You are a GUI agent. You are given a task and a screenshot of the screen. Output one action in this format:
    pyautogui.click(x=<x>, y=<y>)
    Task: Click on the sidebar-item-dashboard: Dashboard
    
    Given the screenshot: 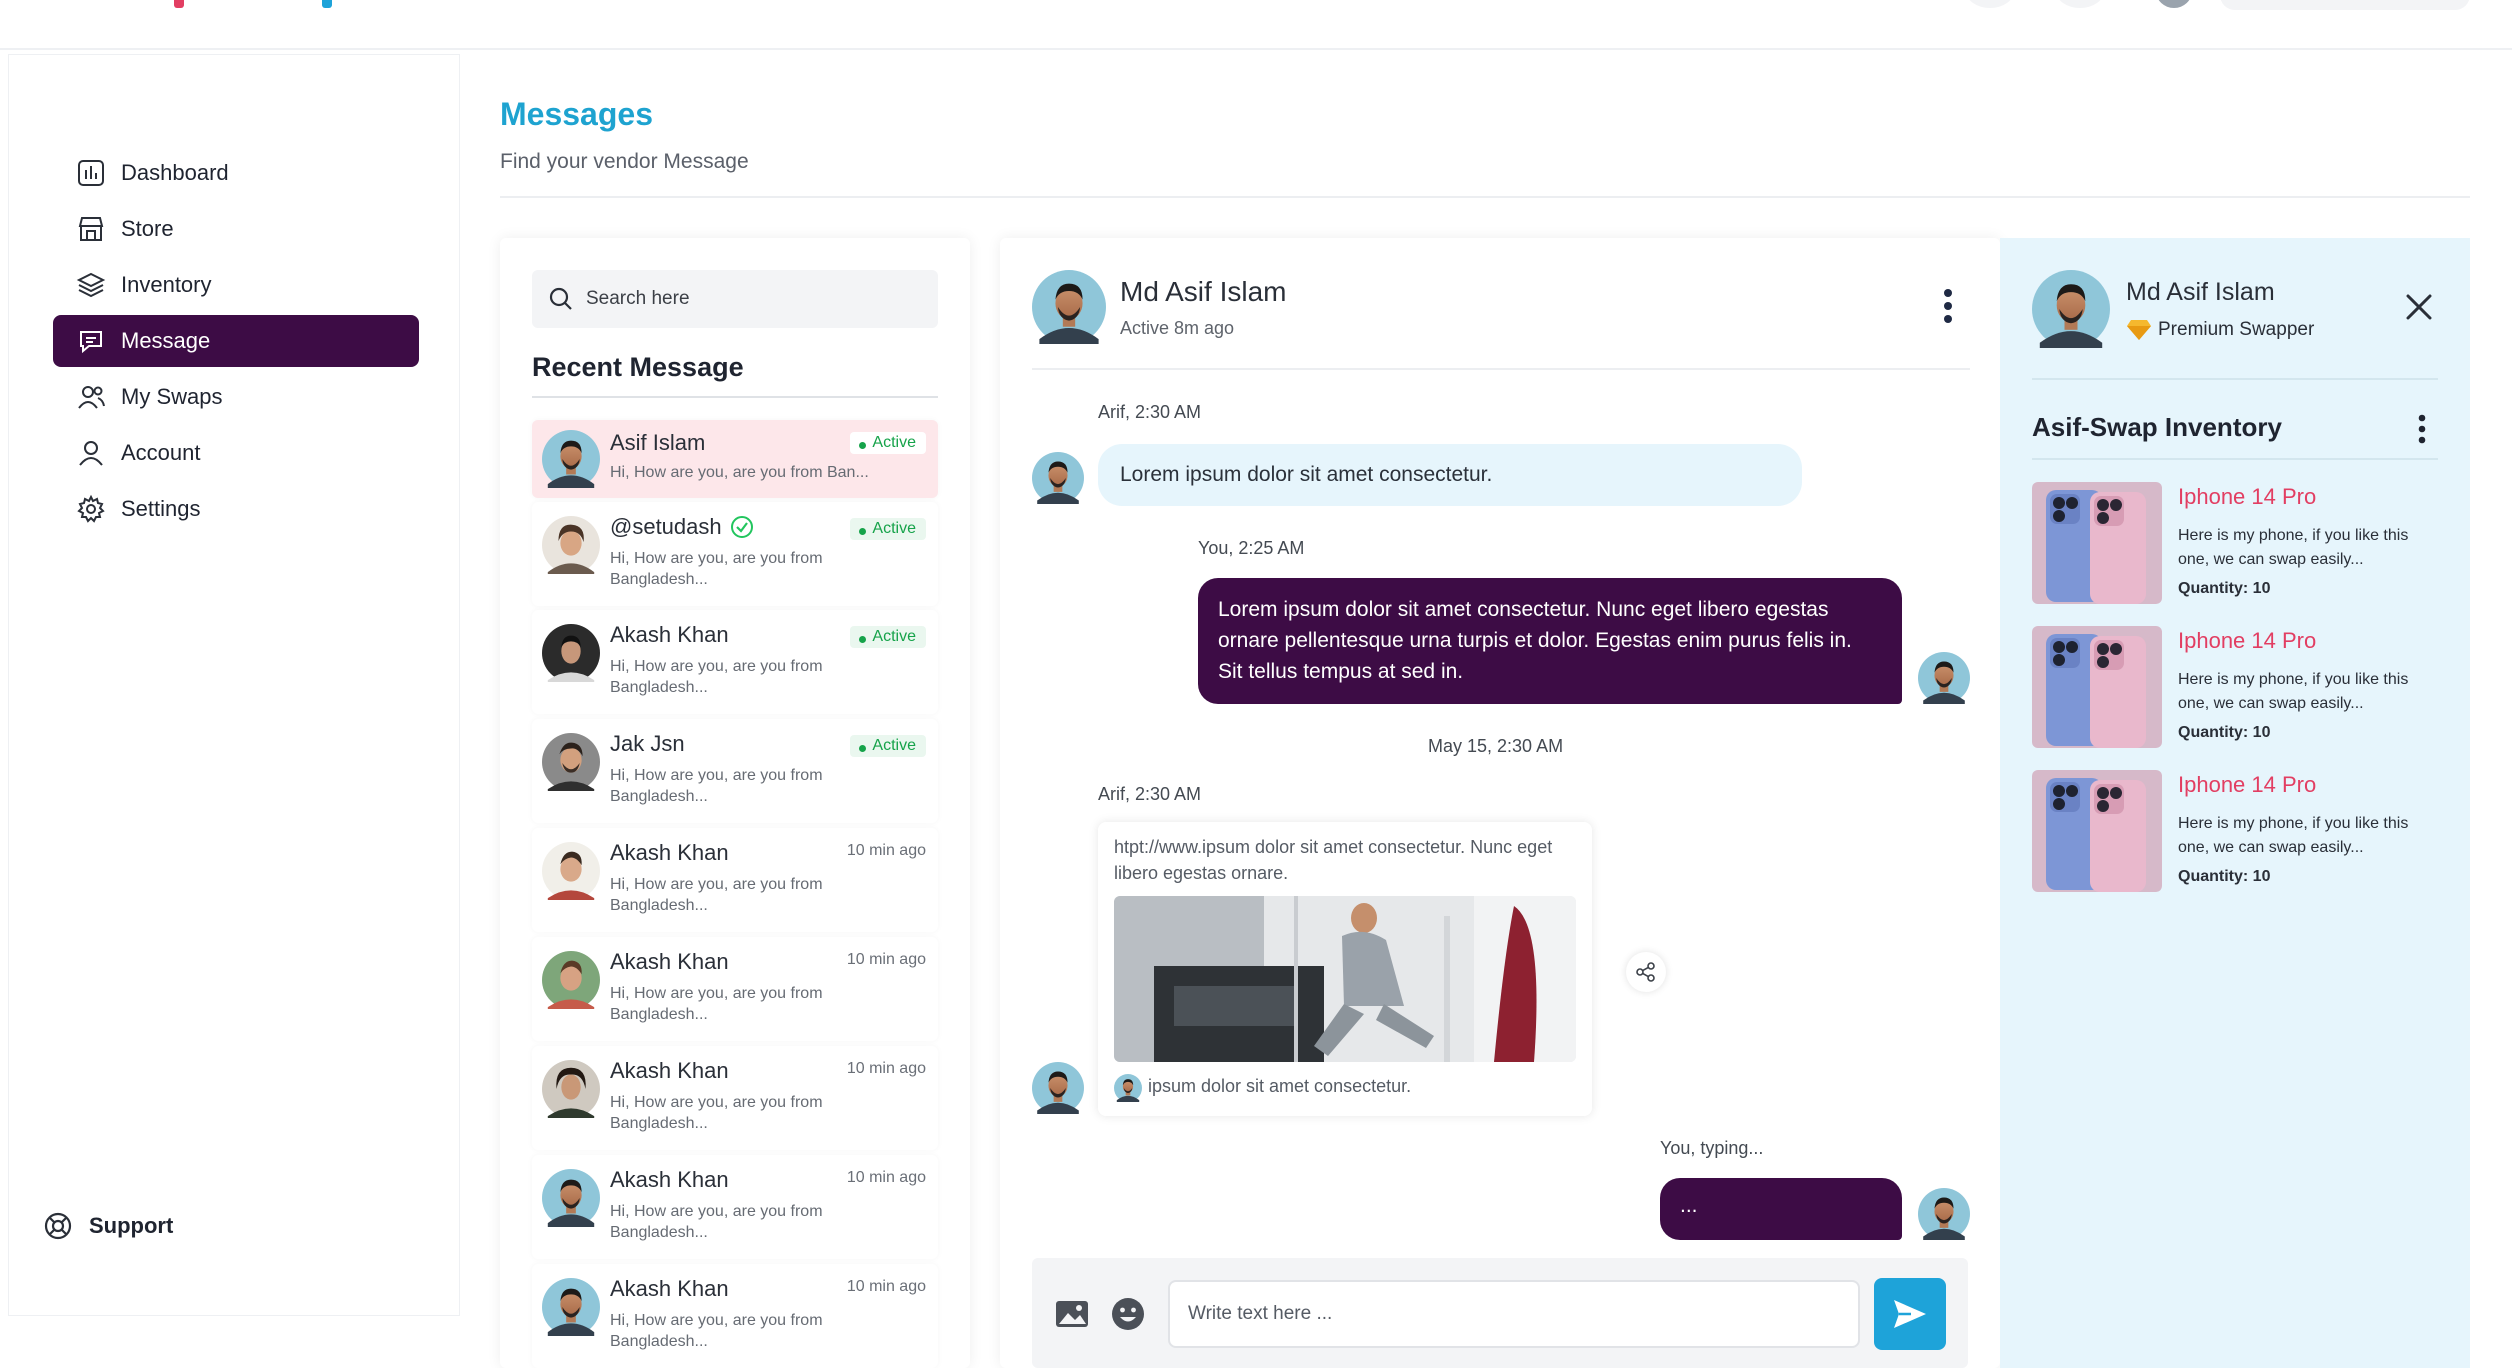 What is the action you would take?
    pyautogui.click(x=236, y=173)
    